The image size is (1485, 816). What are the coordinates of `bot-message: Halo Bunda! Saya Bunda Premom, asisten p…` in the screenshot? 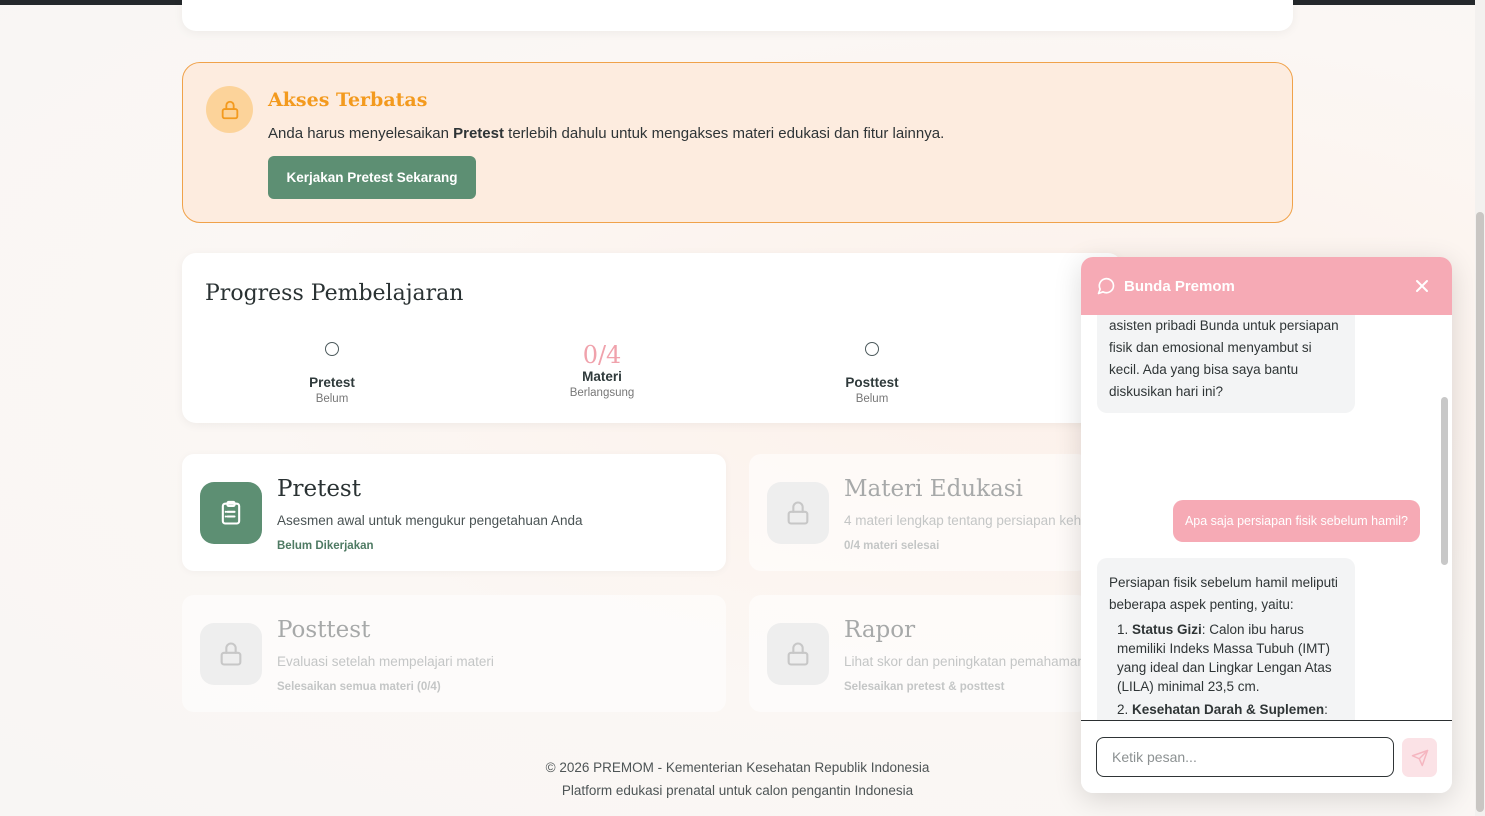 It's located at (1226, 364).